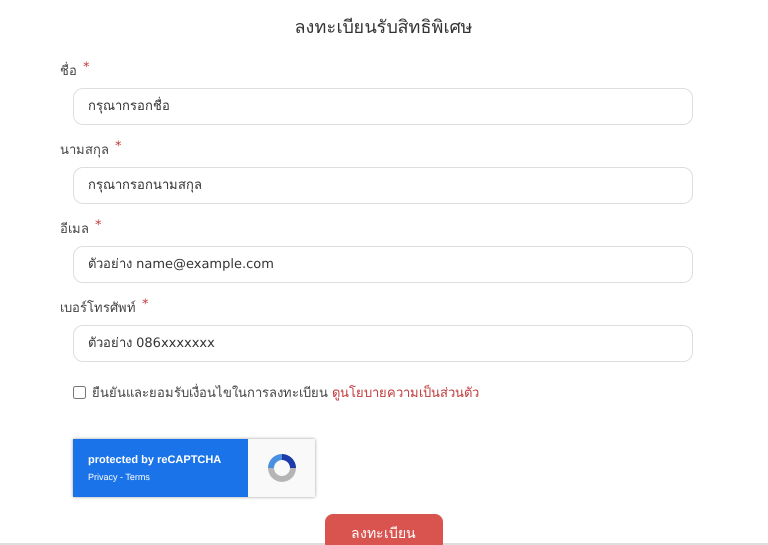 Image resolution: width=768 pixels, height=545 pixels. Describe the element at coordinates (383, 264) in the screenshot. I see `input-field: ตัวอย่าง name@example.com` at that location.